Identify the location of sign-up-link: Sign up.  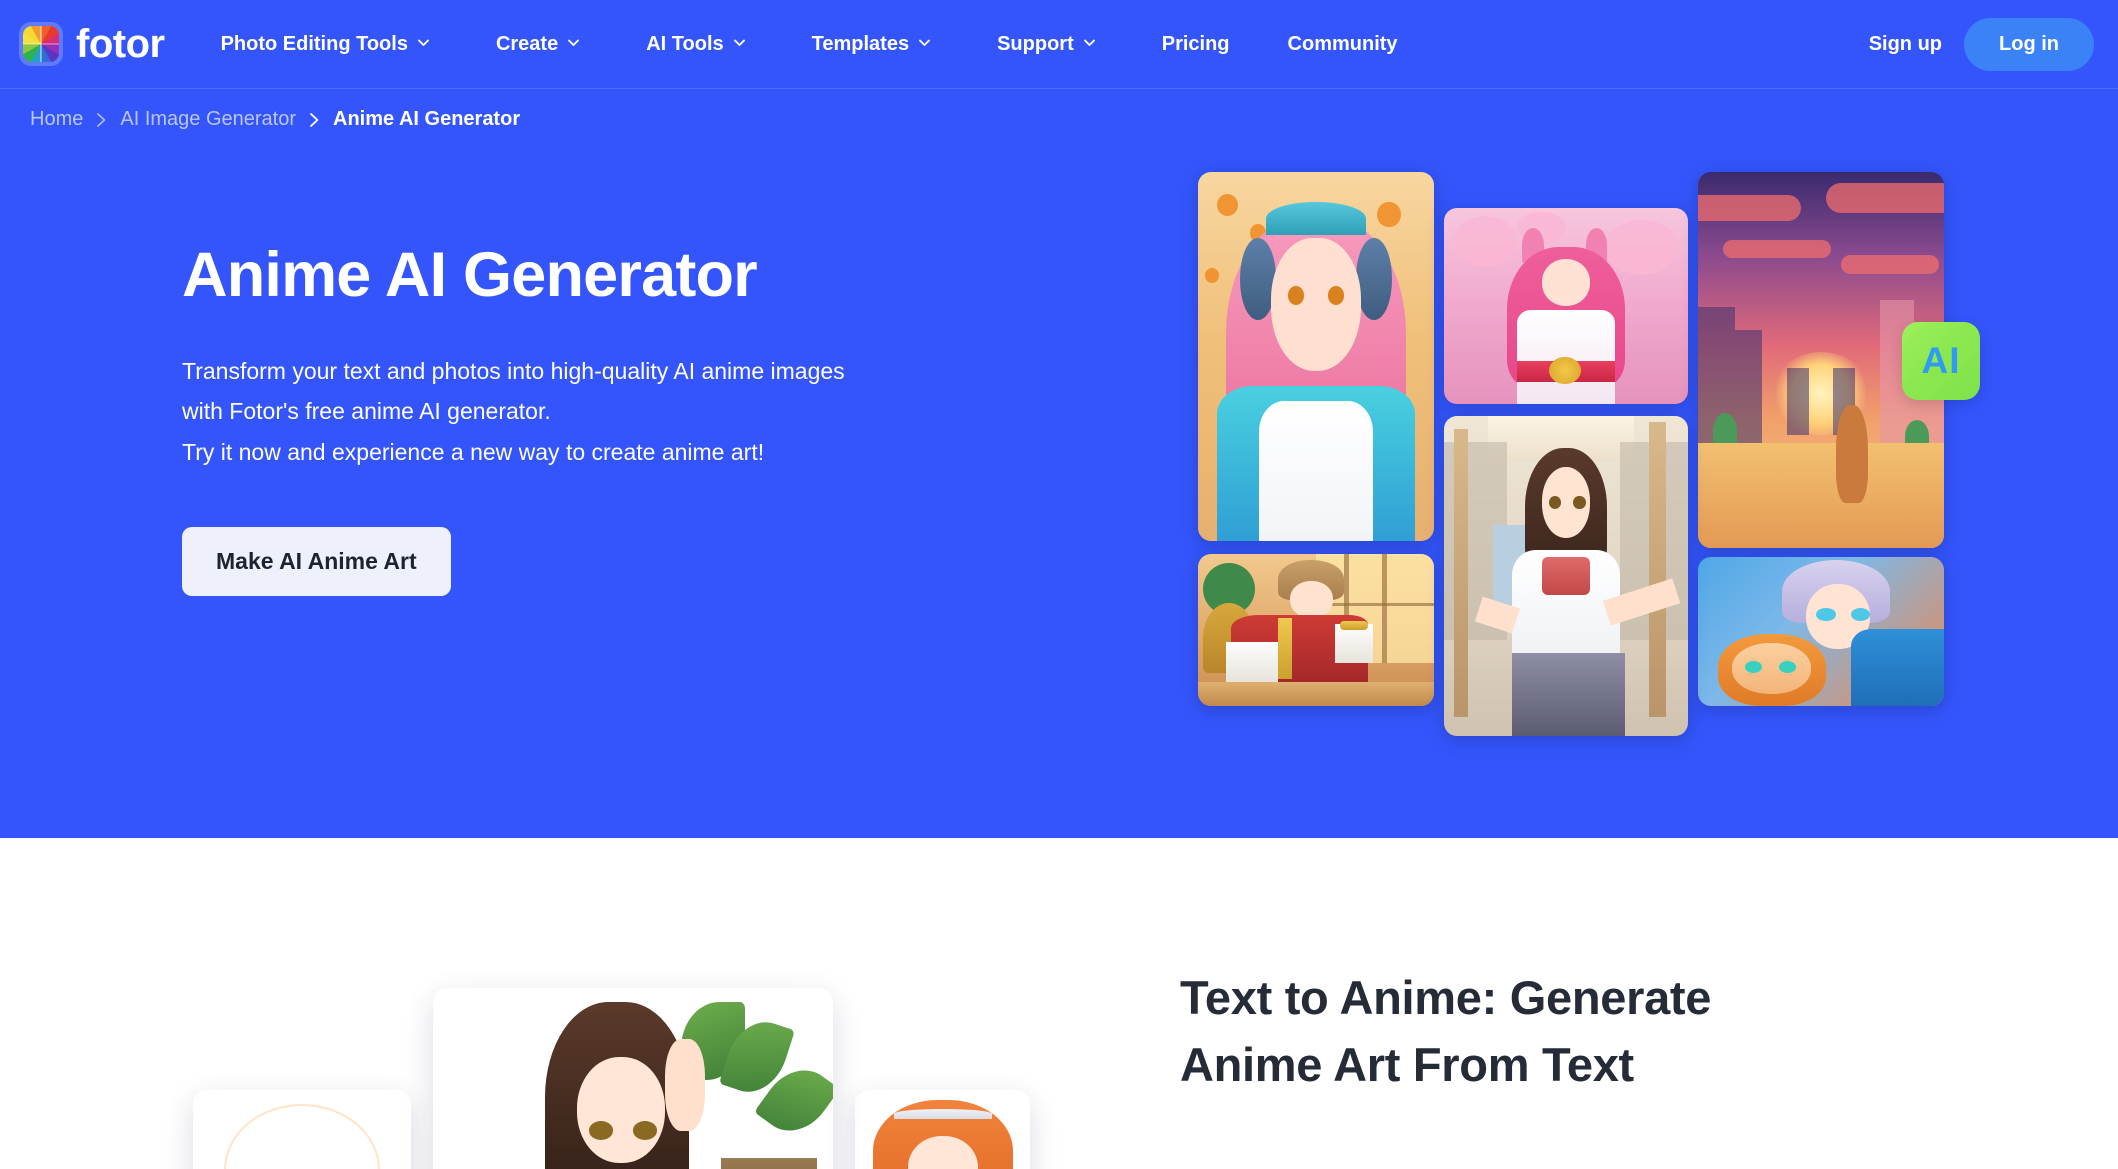
(1905, 44).